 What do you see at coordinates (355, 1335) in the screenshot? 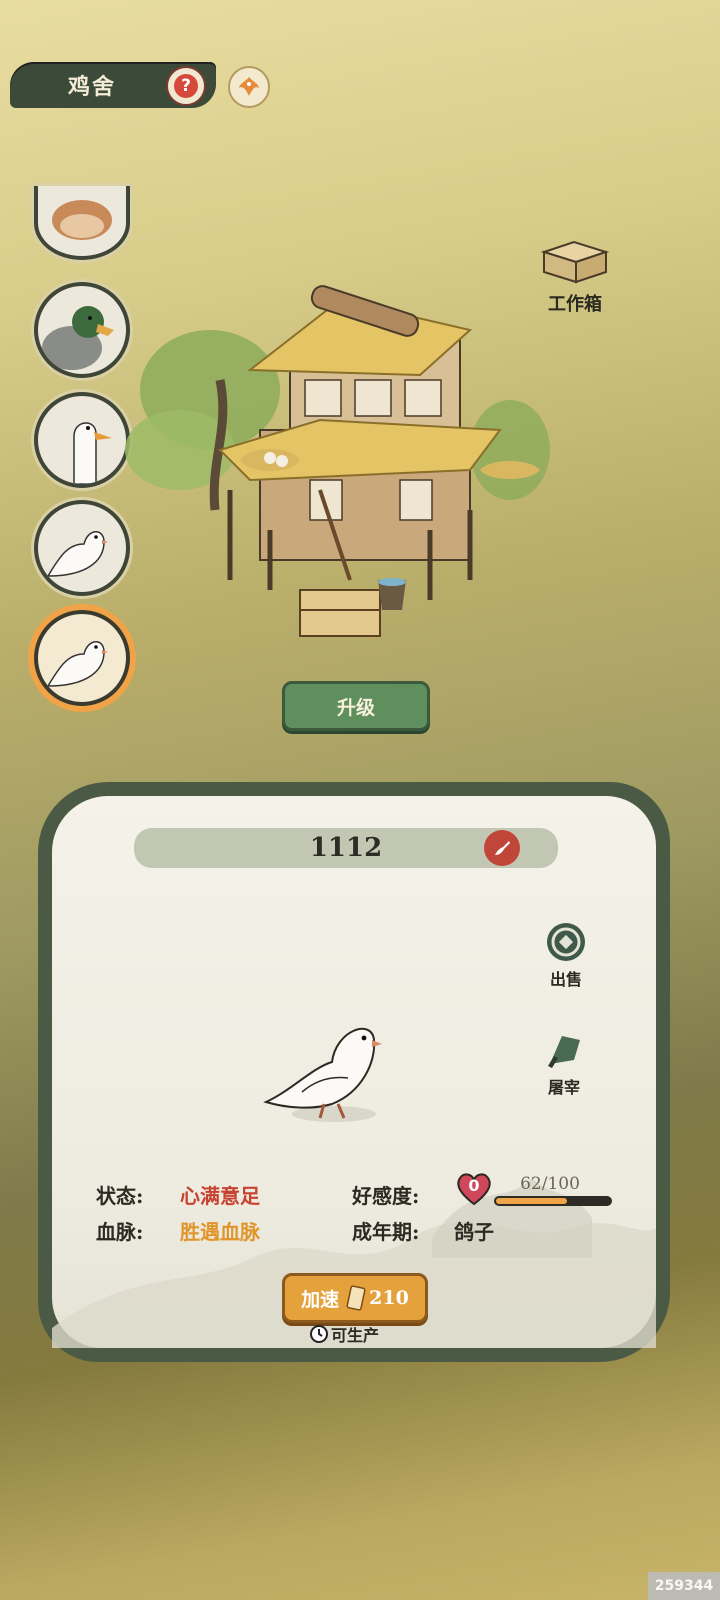
I see `produce-label: 可生产` at bounding box center [355, 1335].